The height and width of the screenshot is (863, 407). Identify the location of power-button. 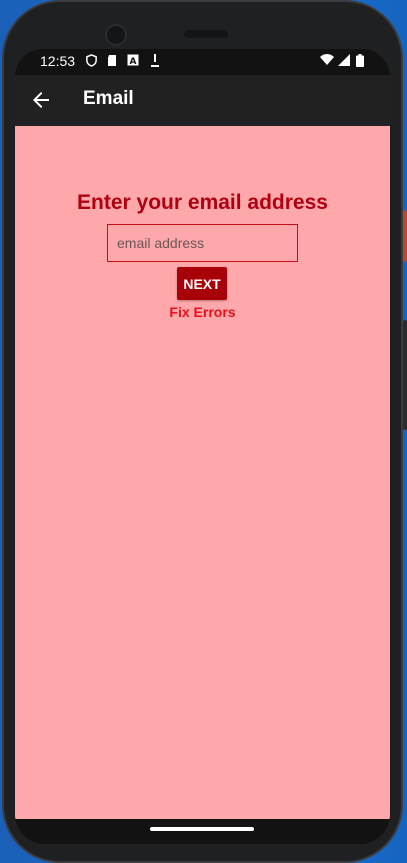
(405, 236).